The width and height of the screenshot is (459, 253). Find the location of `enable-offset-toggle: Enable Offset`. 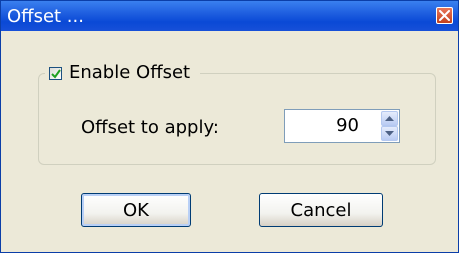

enable-offset-toggle: Enable Offset is located at coordinates (123, 73).